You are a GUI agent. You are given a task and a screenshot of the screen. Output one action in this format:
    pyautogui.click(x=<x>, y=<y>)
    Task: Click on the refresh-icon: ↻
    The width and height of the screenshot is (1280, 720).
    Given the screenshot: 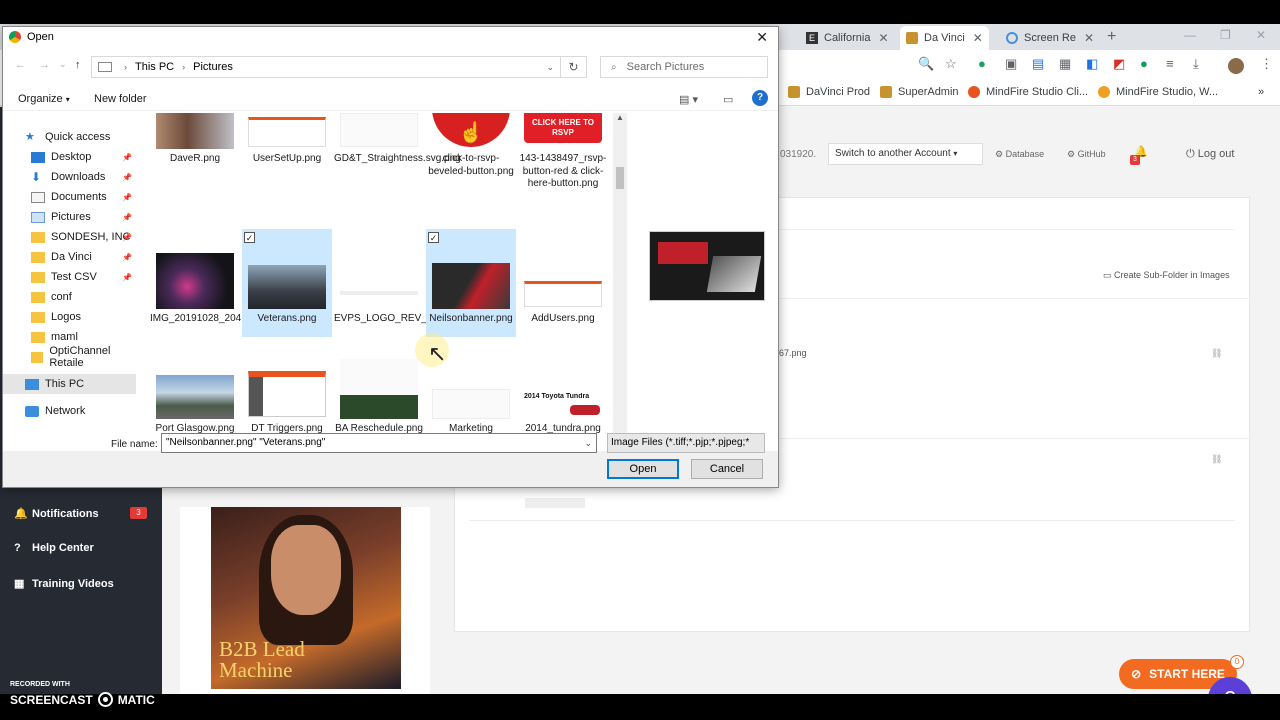 What is the action you would take?
    pyautogui.click(x=574, y=67)
    